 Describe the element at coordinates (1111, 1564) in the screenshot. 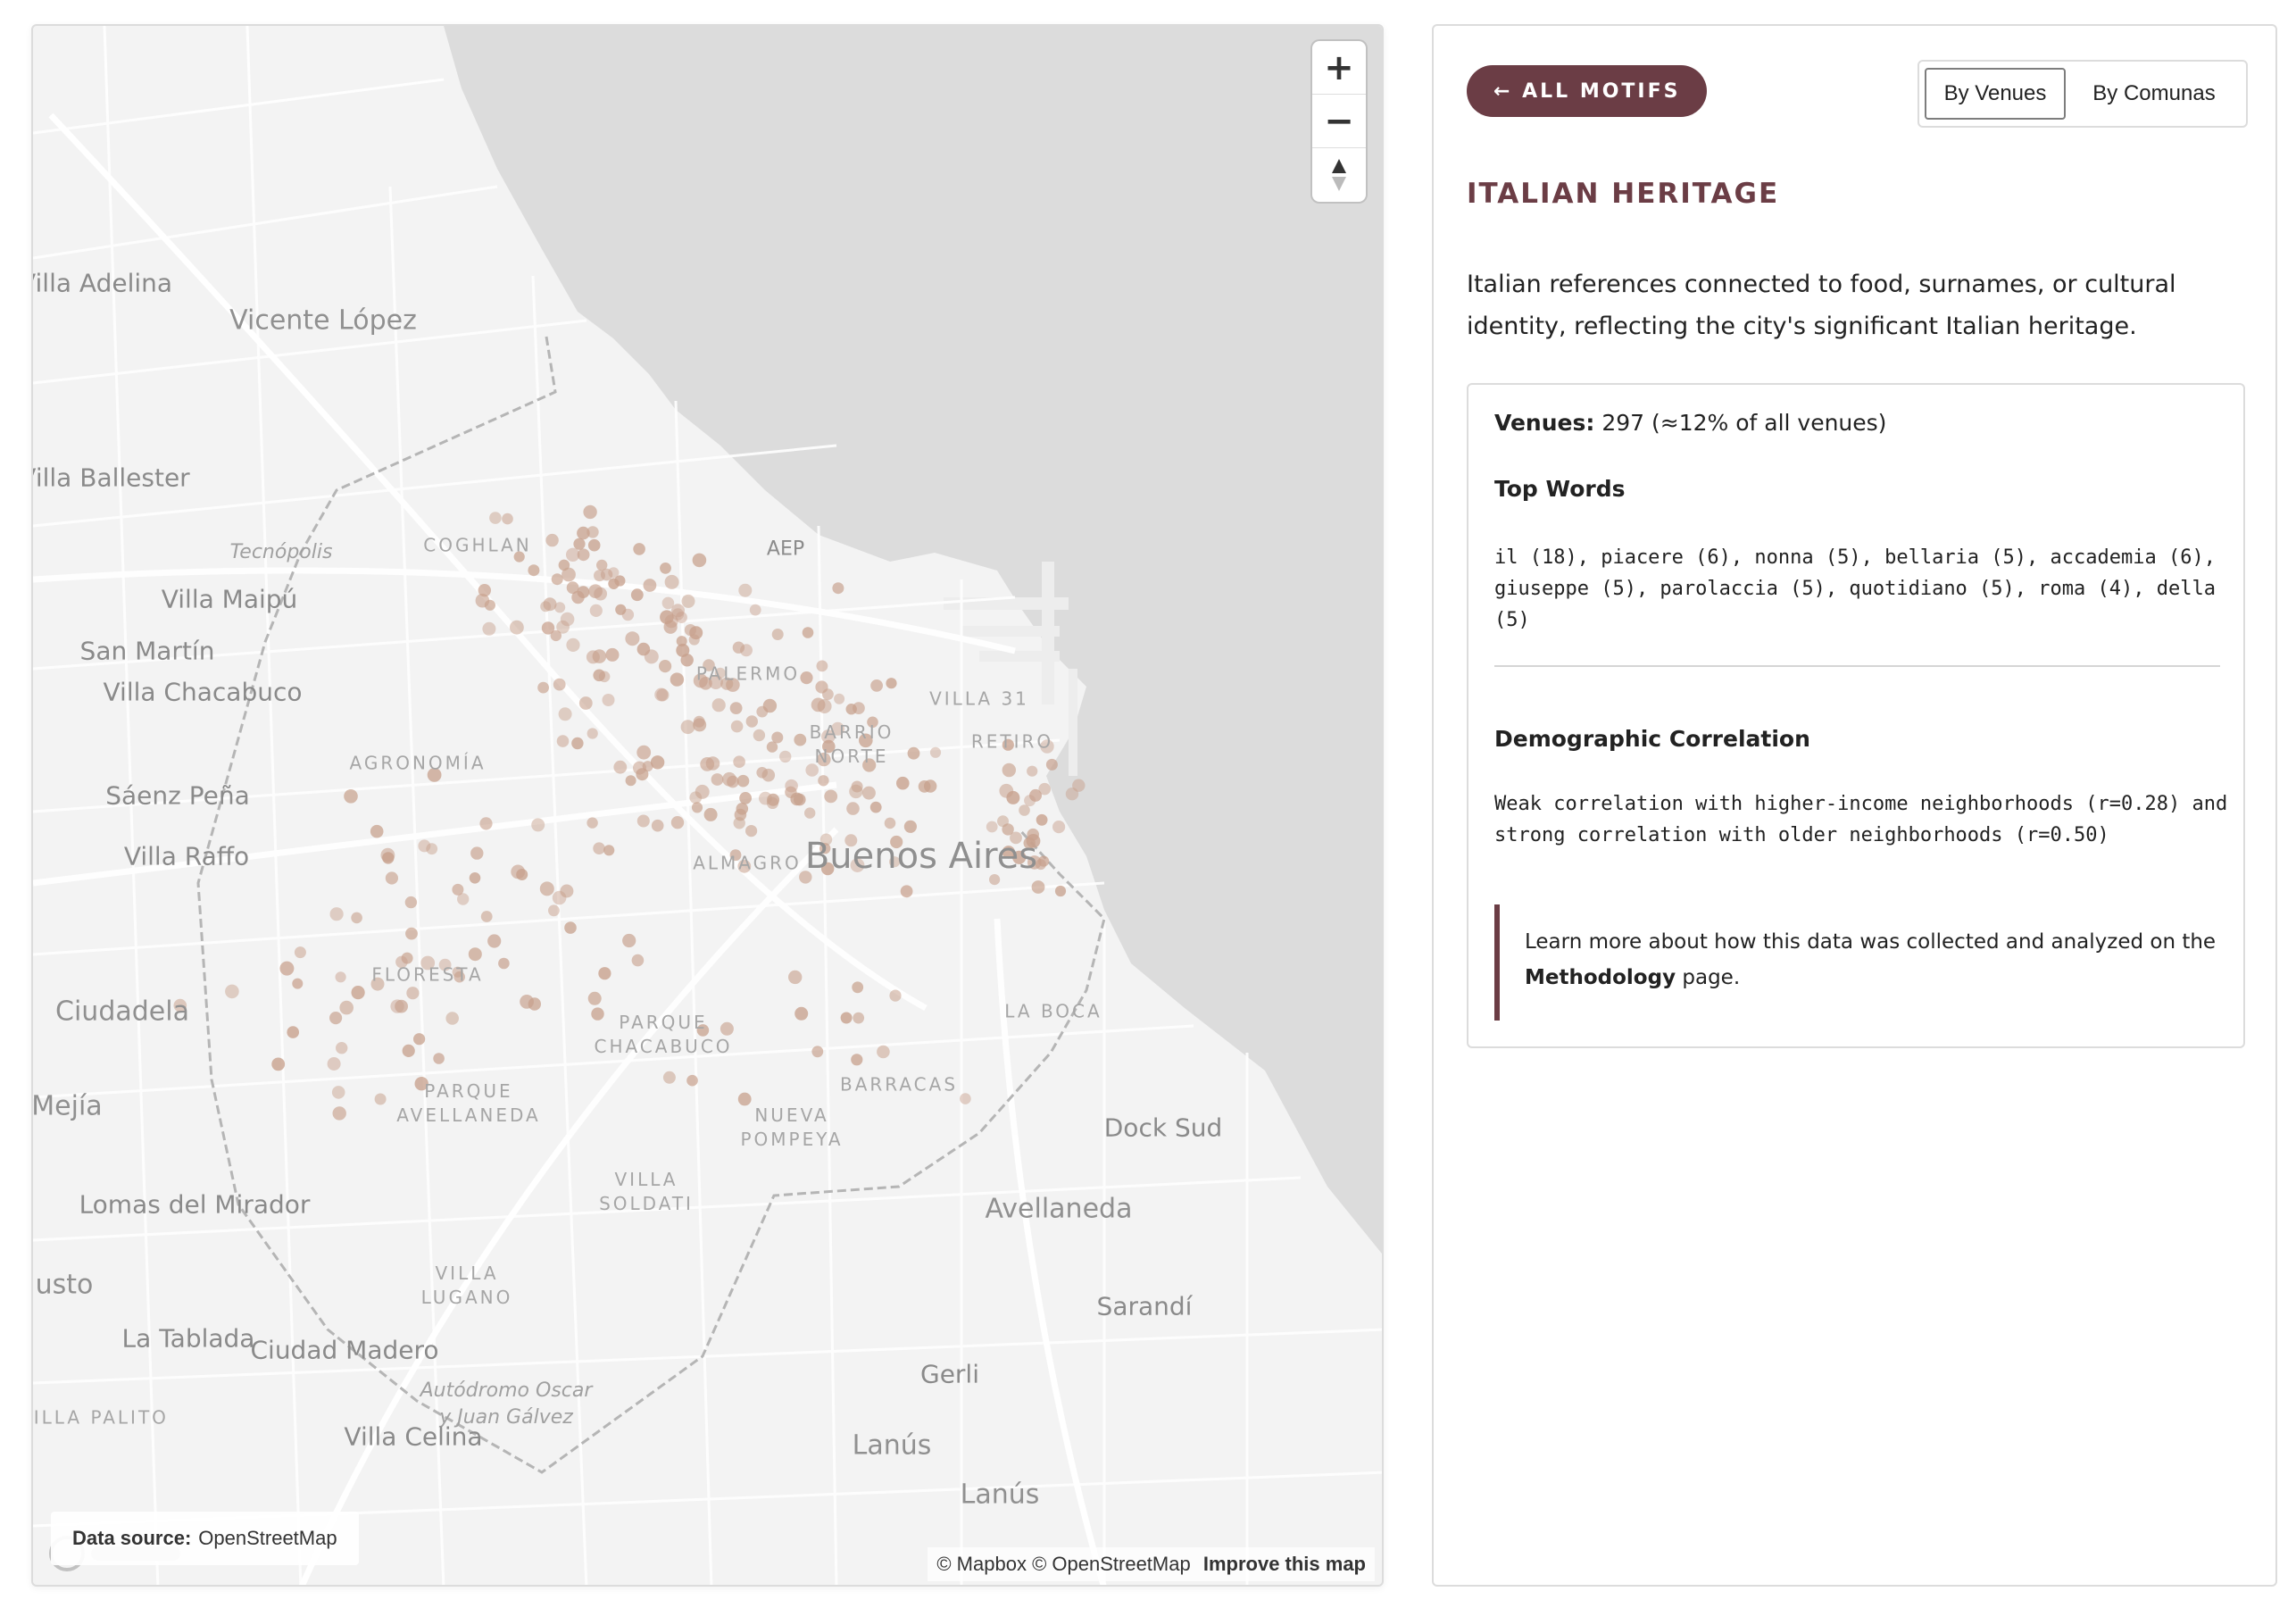

I see `attribution-osm-link: © OpenStreetMap` at that location.